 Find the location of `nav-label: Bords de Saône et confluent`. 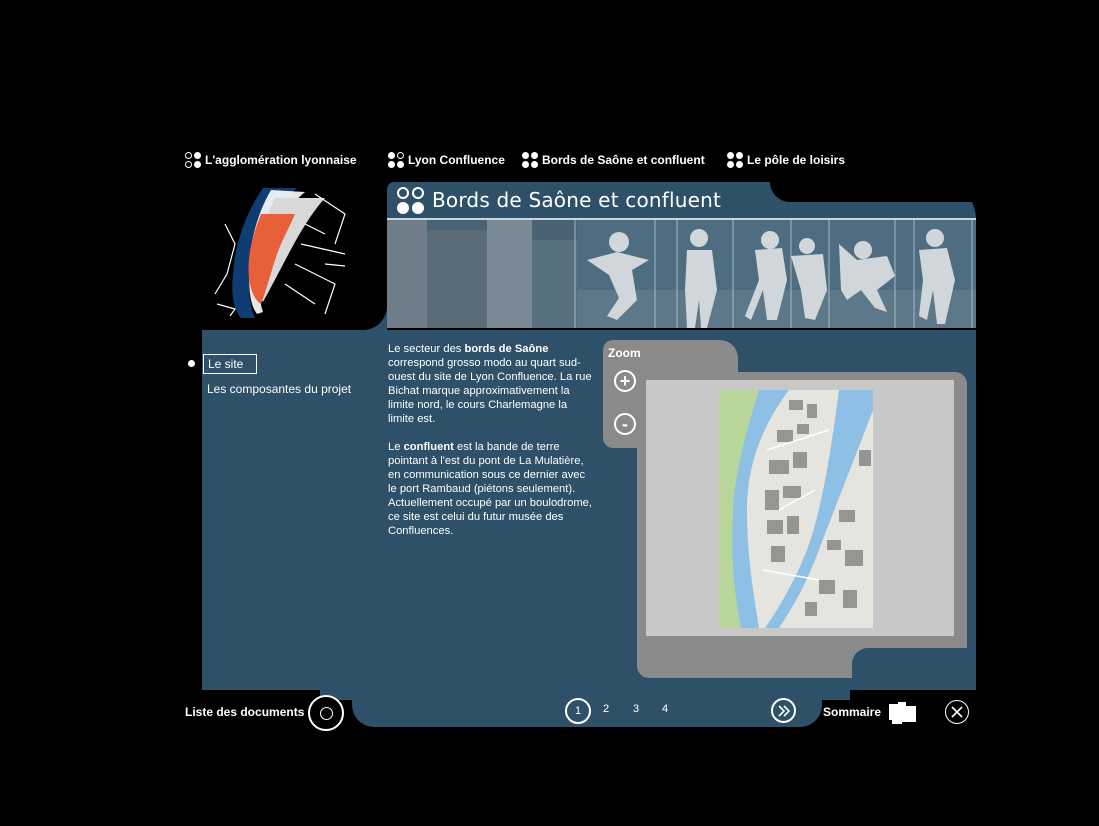

nav-label: Bords de Saône et confluent is located at coordinates (623, 160).